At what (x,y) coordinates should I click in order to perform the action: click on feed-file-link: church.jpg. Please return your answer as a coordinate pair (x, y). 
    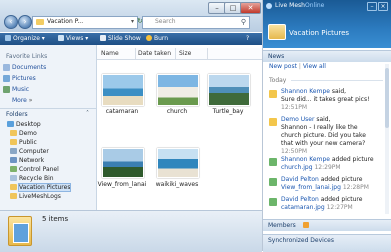
    Looking at the image, I should click on (297, 167).